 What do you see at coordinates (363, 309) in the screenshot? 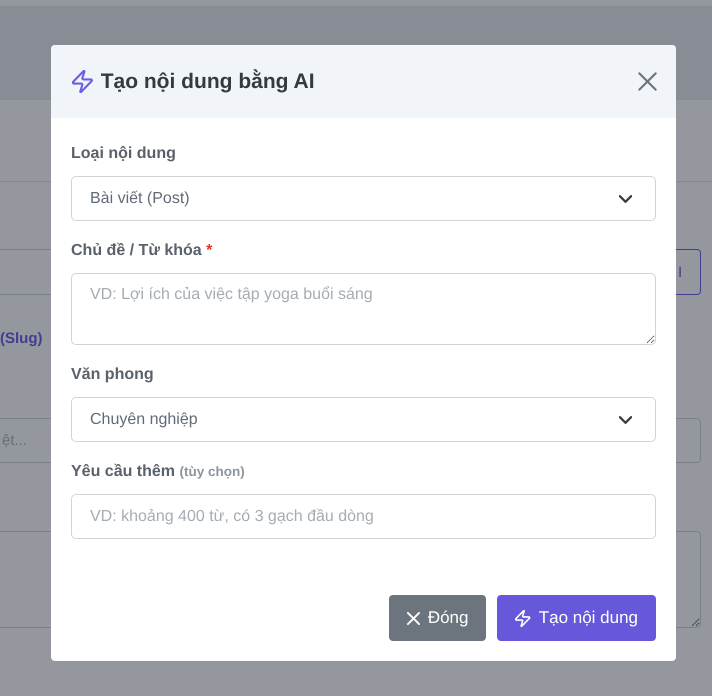
I see `textarea-field: VD: Lợi ích của việc tập yoga buổi sáng` at bounding box center [363, 309].